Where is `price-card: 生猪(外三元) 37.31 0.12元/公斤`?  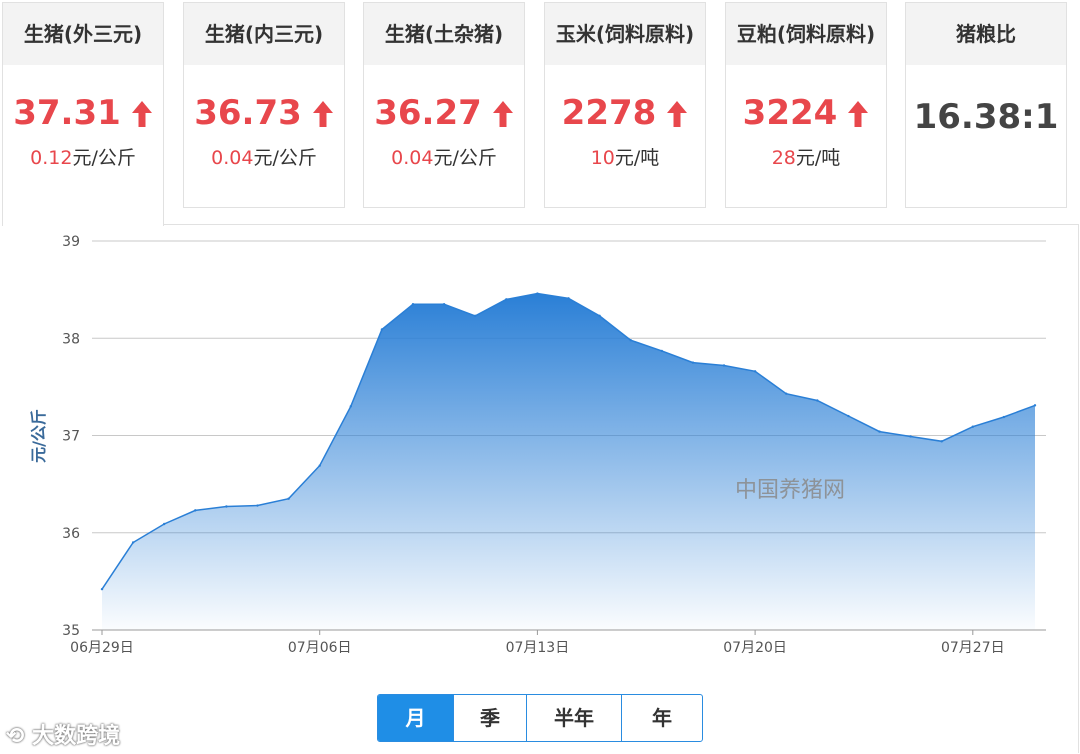
price-card: 生猪(外三元) 37.31 0.12元/公斤 is located at coordinates (83, 114).